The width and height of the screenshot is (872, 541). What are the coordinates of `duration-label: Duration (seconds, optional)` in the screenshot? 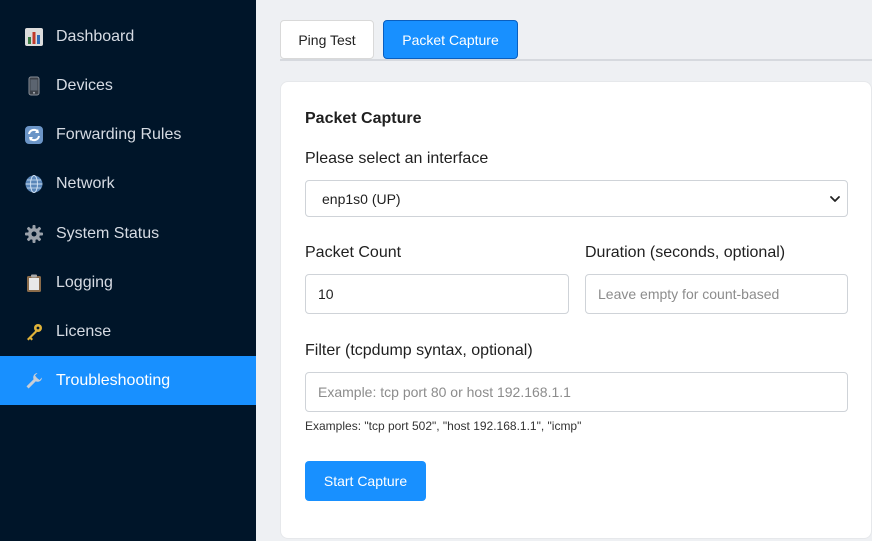 It's located at (685, 252).